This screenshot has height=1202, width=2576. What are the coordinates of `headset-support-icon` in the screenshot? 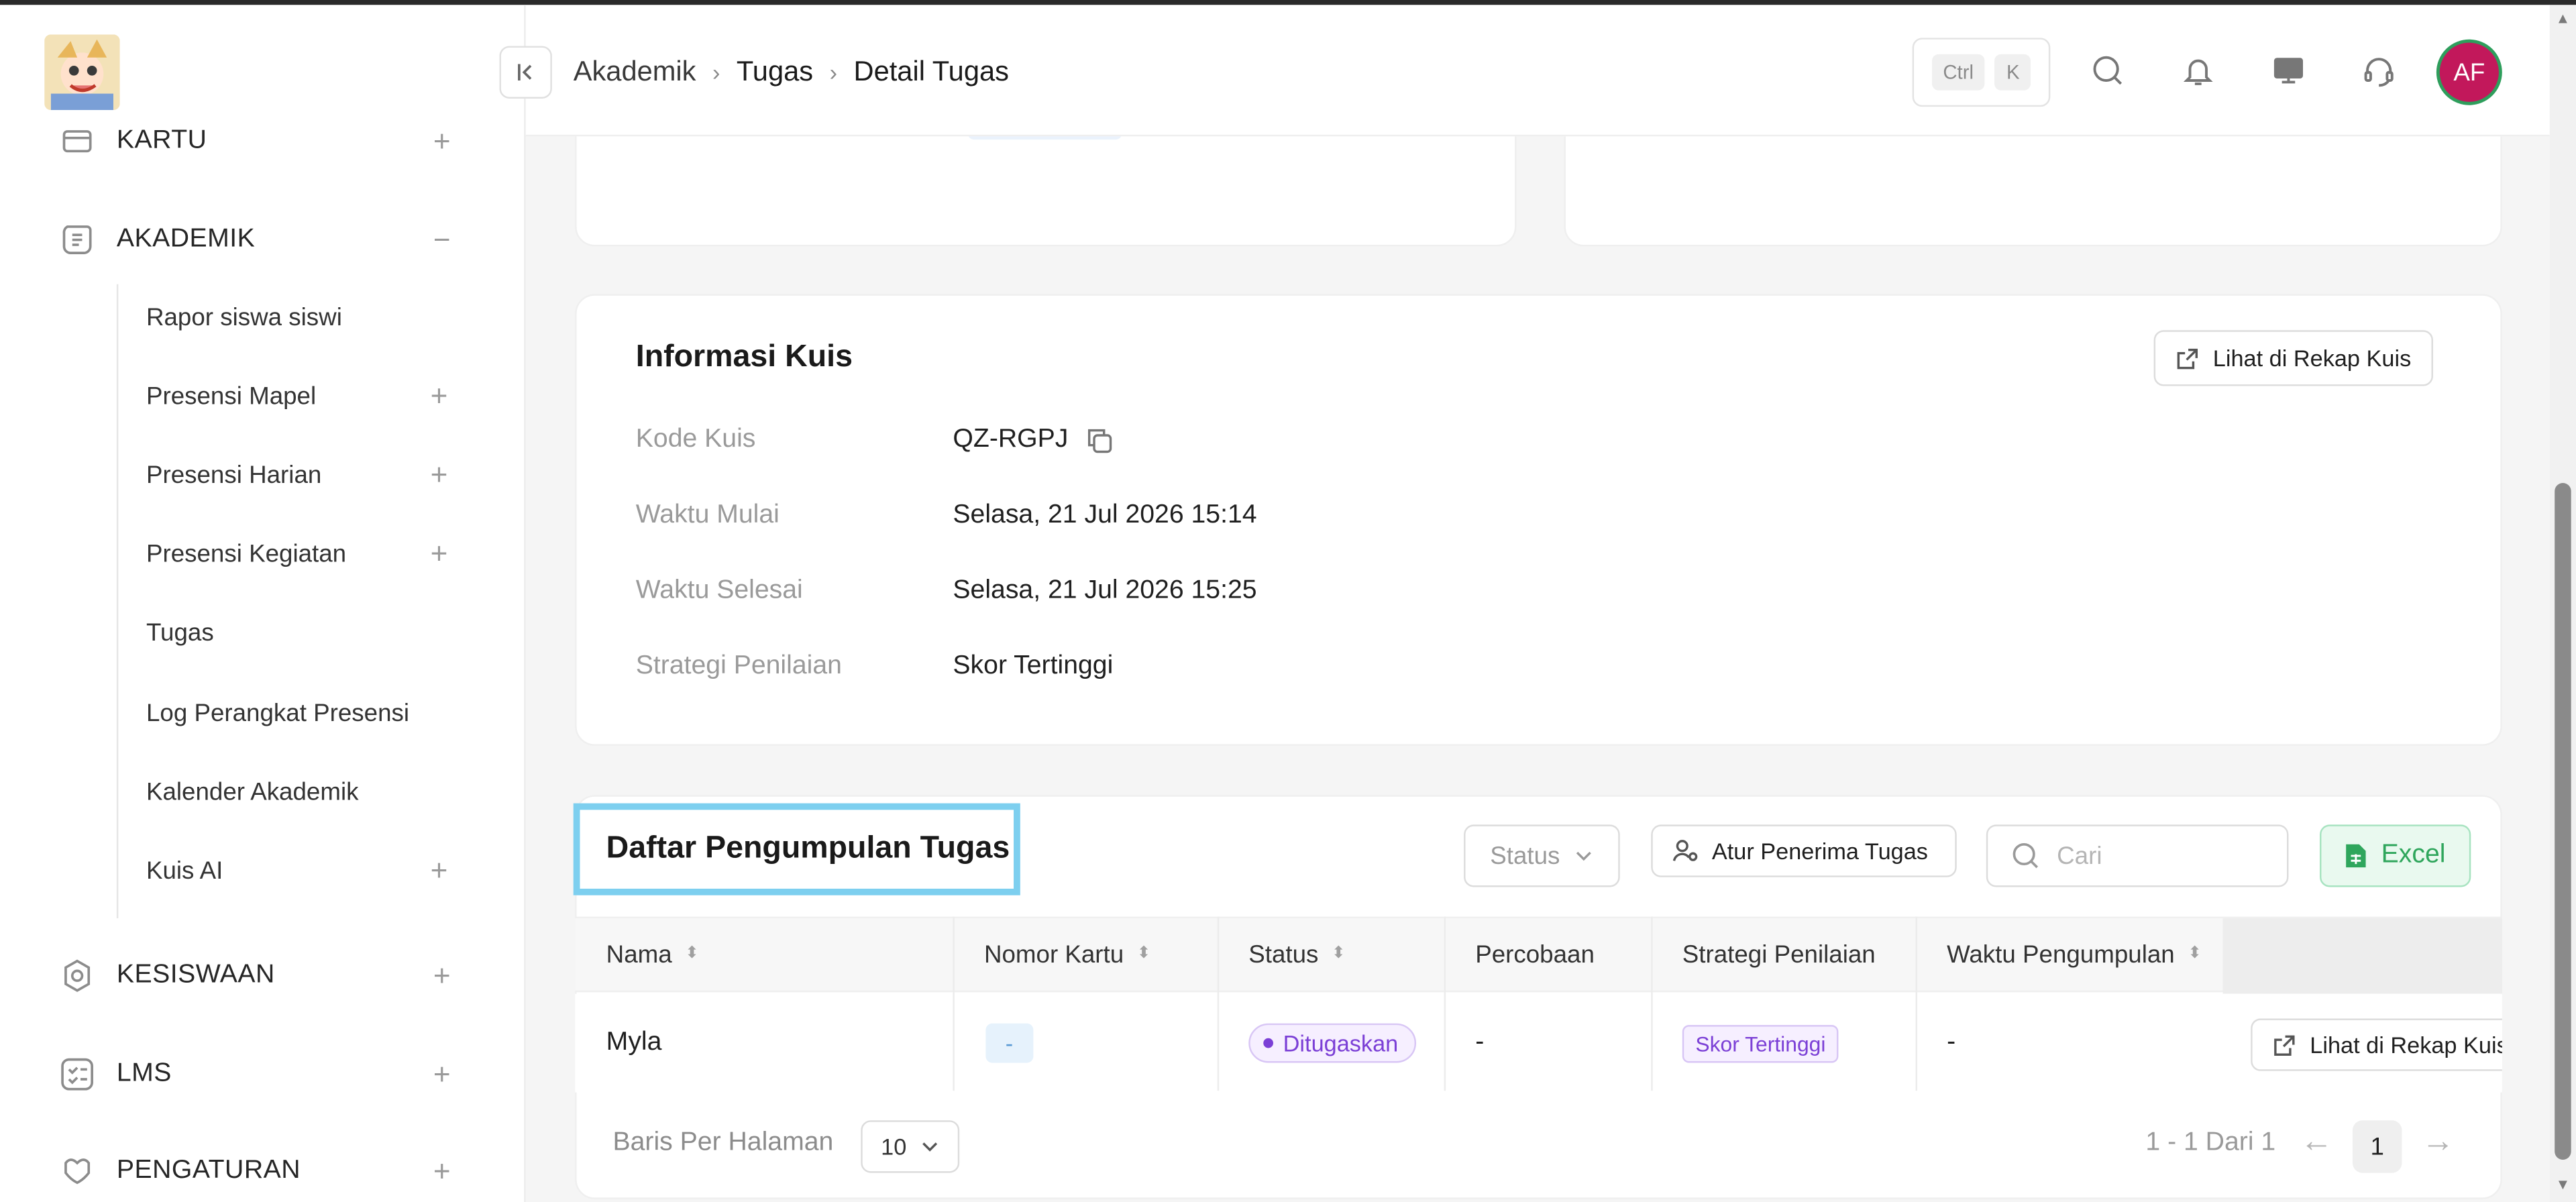 It's located at (2379, 71).